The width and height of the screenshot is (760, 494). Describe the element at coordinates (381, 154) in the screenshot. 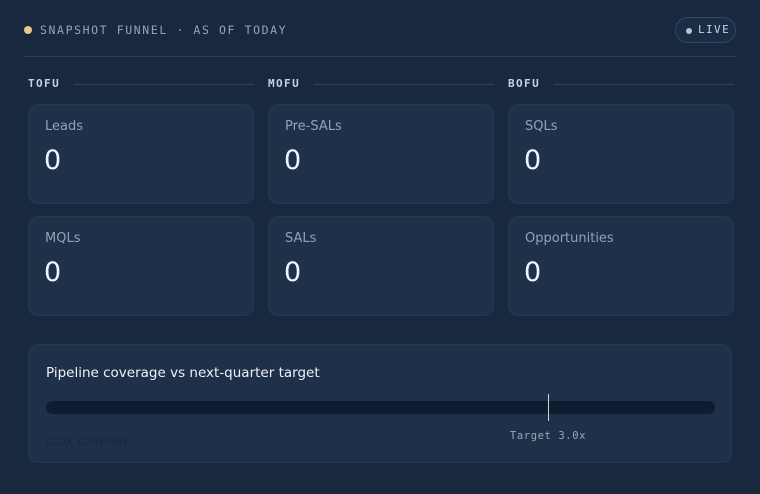

I see `metric-card-pre-sals: Pre-SALs 0` at that location.